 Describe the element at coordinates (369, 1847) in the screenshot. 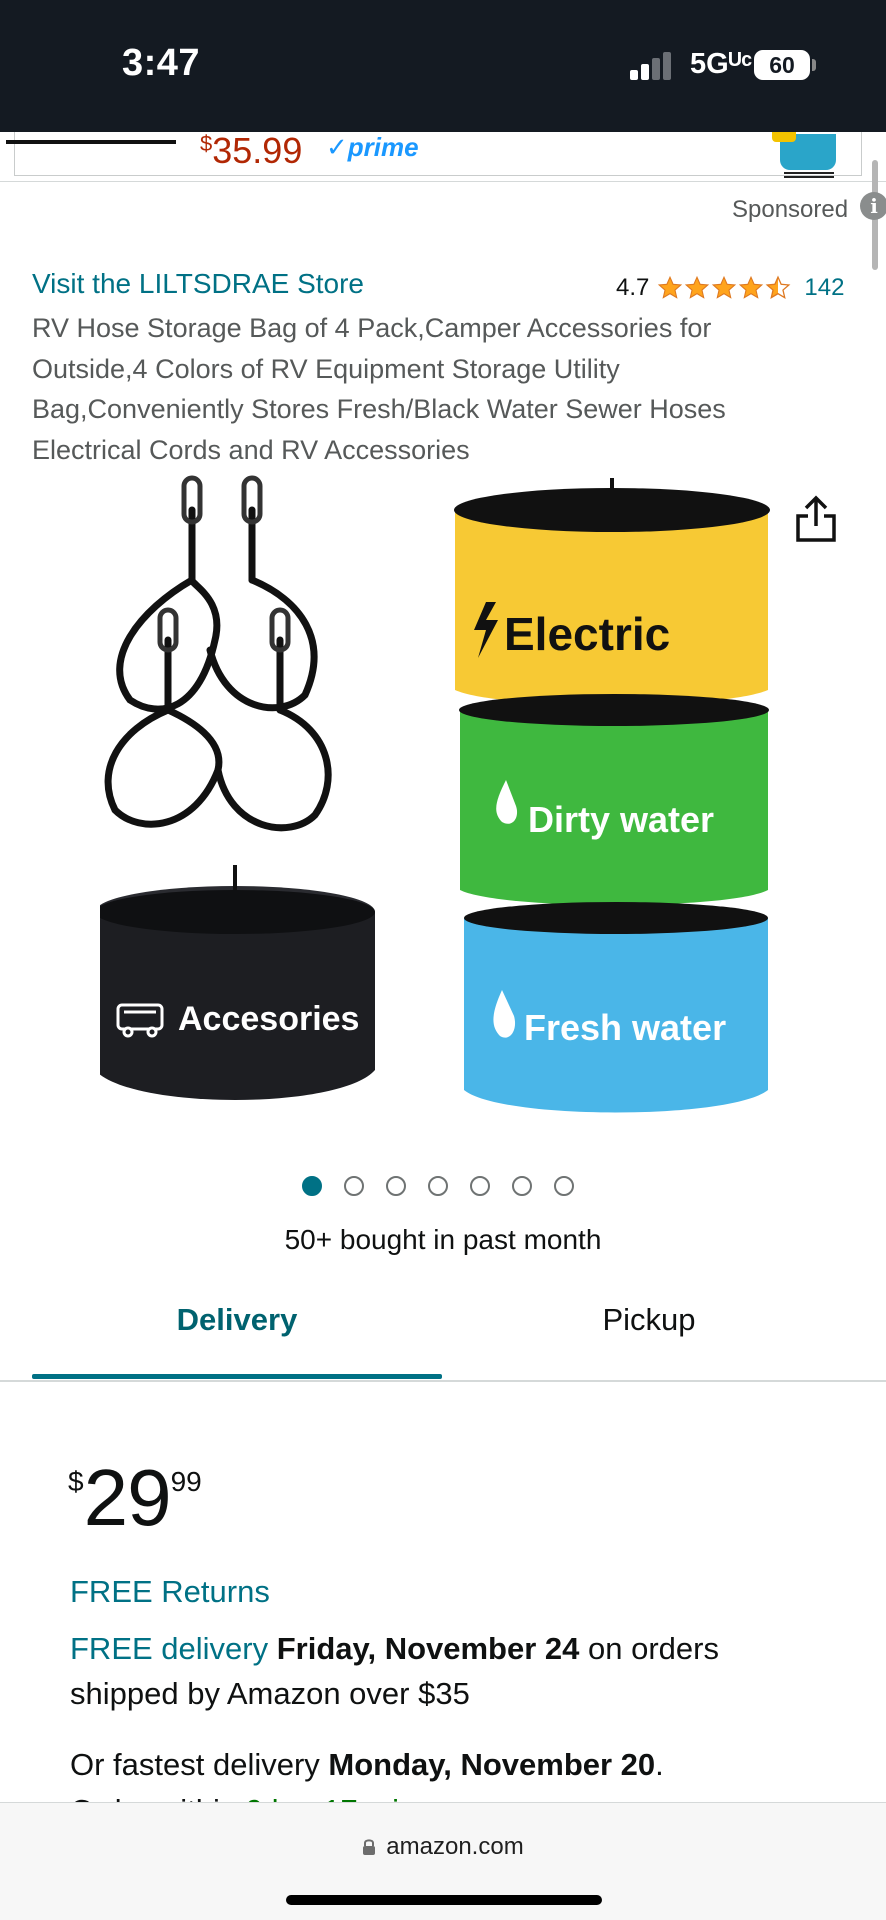

I see `lock-icon` at that location.